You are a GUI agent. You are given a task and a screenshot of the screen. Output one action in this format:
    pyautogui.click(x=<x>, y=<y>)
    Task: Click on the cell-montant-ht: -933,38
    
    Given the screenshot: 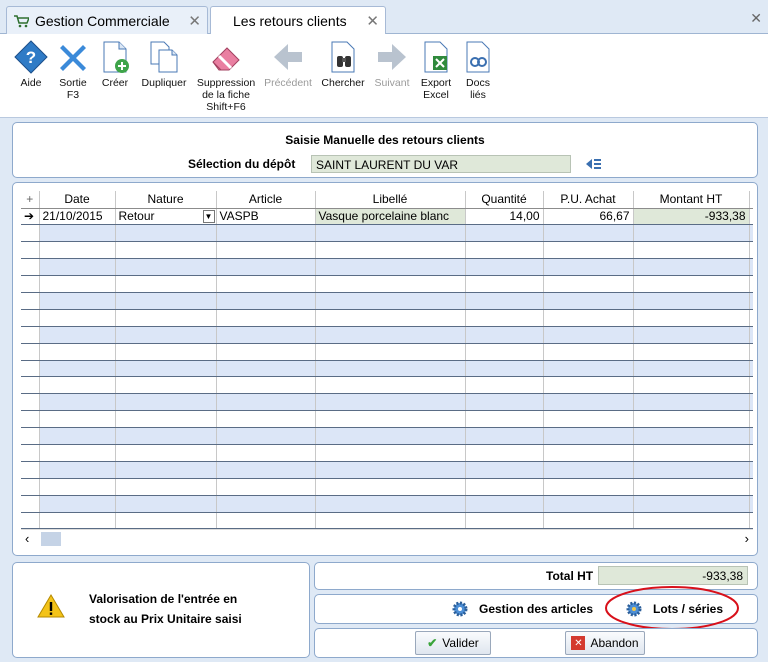 What is the action you would take?
    pyautogui.click(x=691, y=217)
    